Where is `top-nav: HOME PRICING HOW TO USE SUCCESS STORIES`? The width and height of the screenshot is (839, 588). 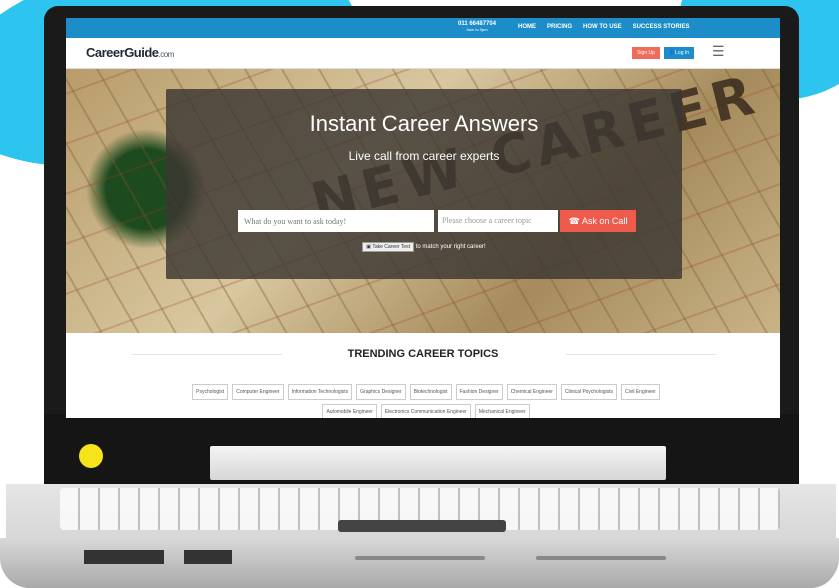
top-nav: HOME PRICING HOW TO USE SUCCESS STORIES is located at coordinates (603, 27).